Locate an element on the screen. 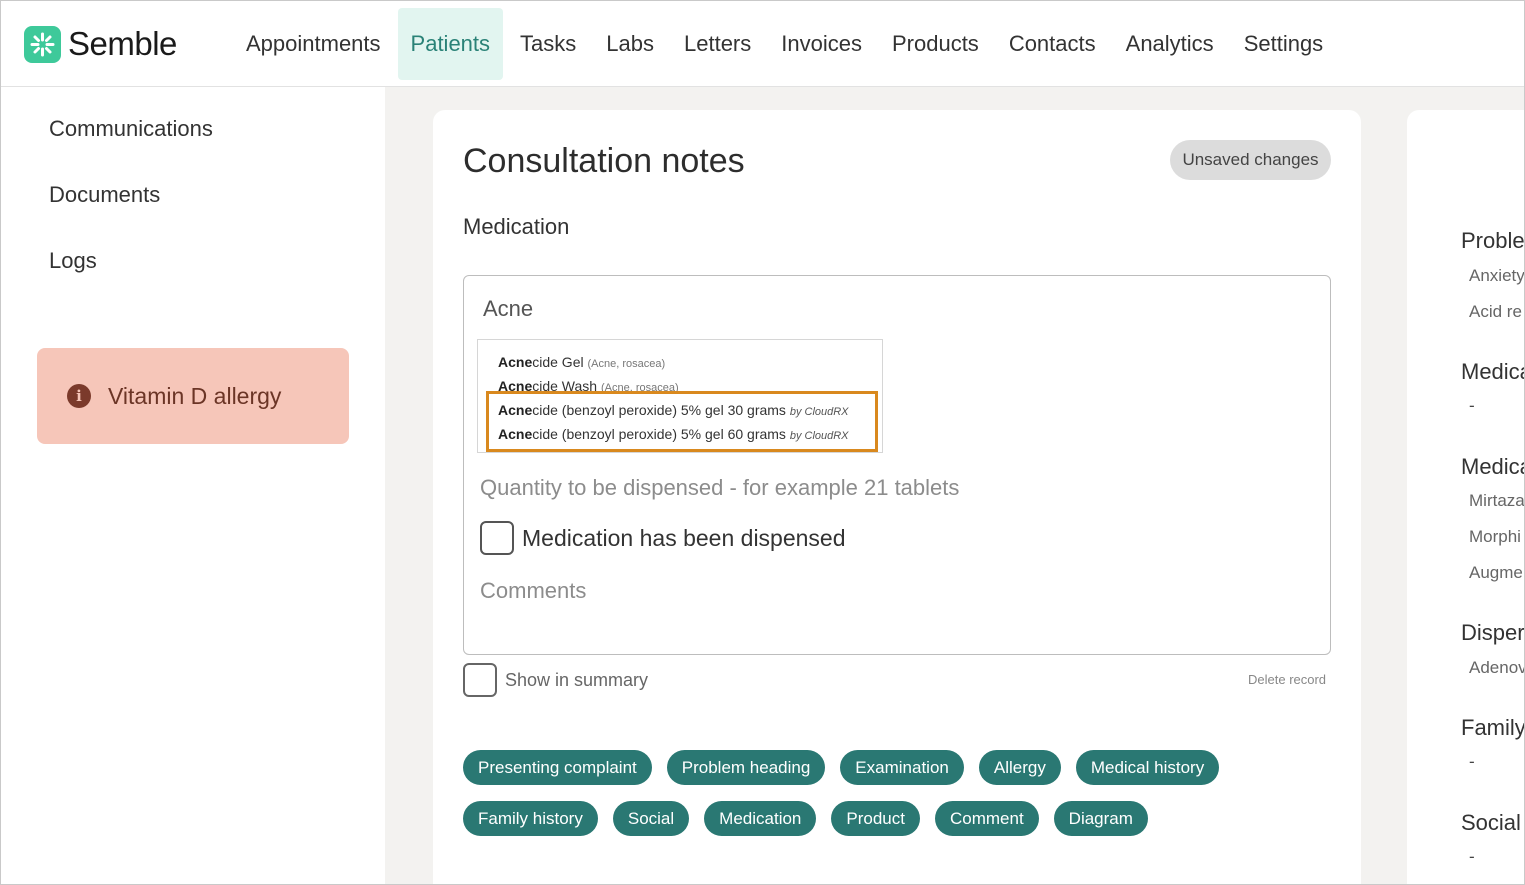 The height and width of the screenshot is (885, 1525). chip-examination: Examination is located at coordinates (902, 767).